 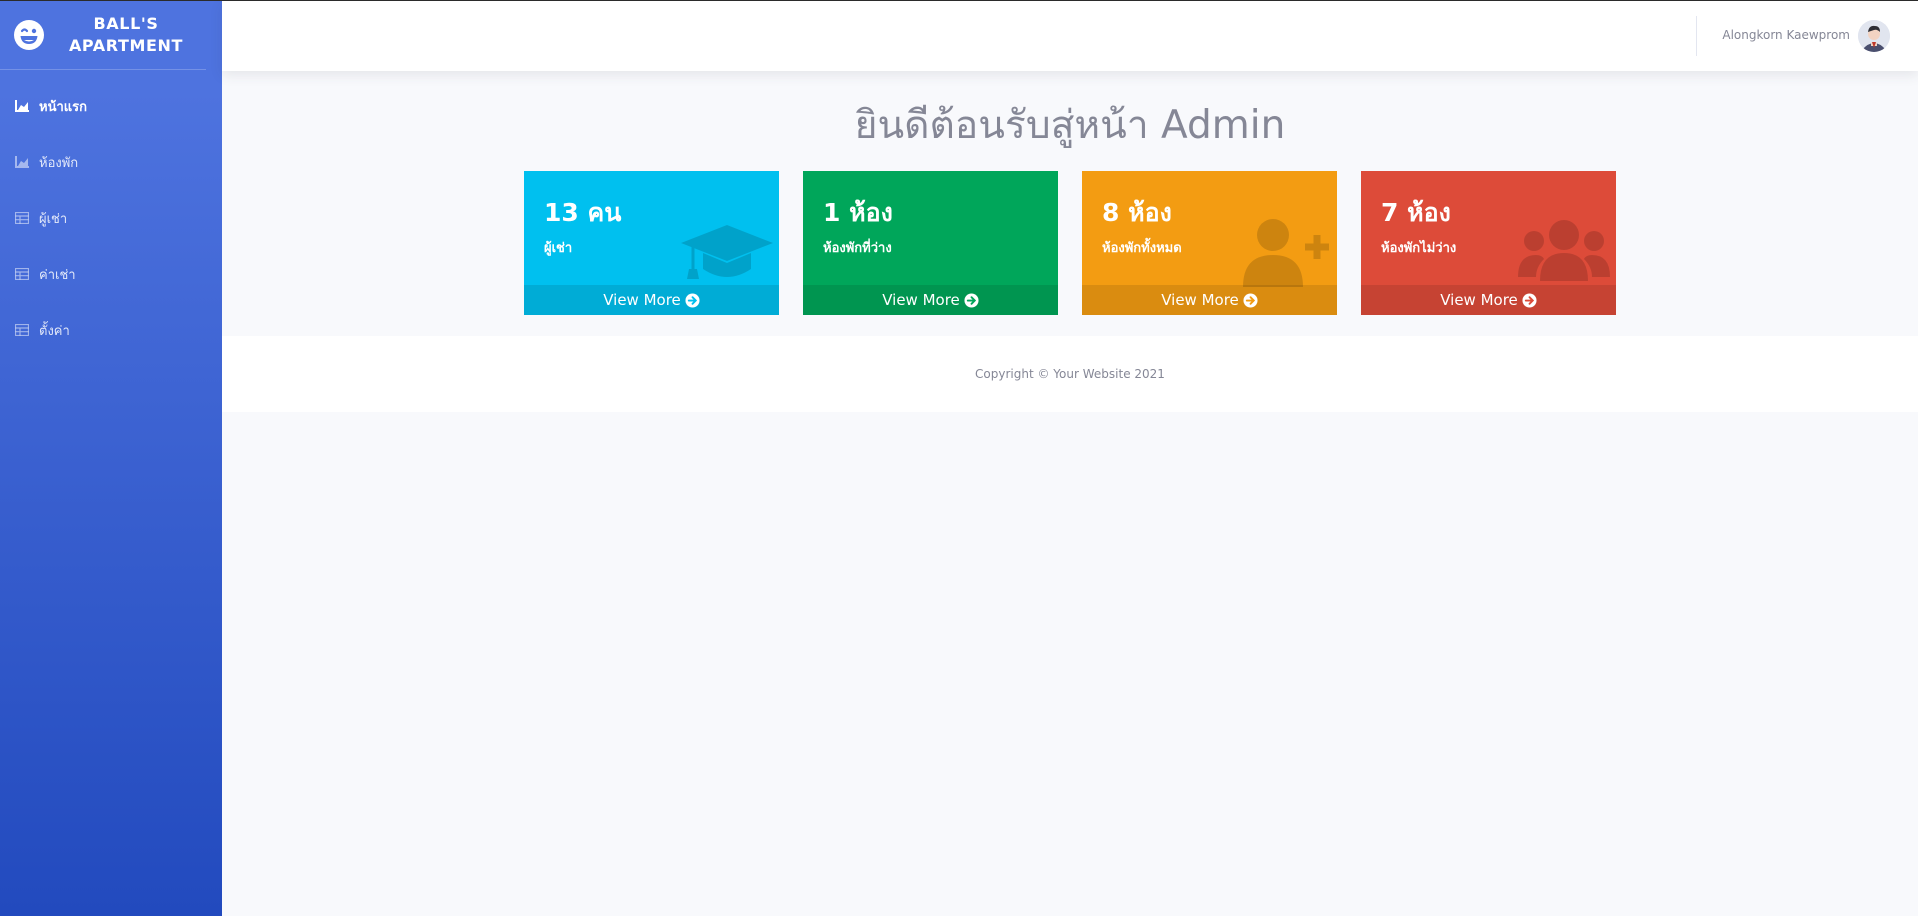 What do you see at coordinates (558, 248) in the screenshot?
I see `card-label: ผู้เช่า` at bounding box center [558, 248].